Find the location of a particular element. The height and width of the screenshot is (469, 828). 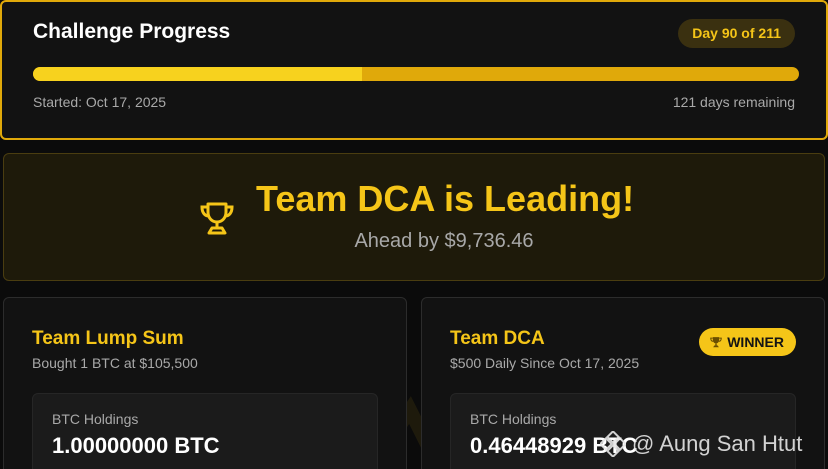

watermark-text: @ Aung San Htut is located at coordinates (717, 443).